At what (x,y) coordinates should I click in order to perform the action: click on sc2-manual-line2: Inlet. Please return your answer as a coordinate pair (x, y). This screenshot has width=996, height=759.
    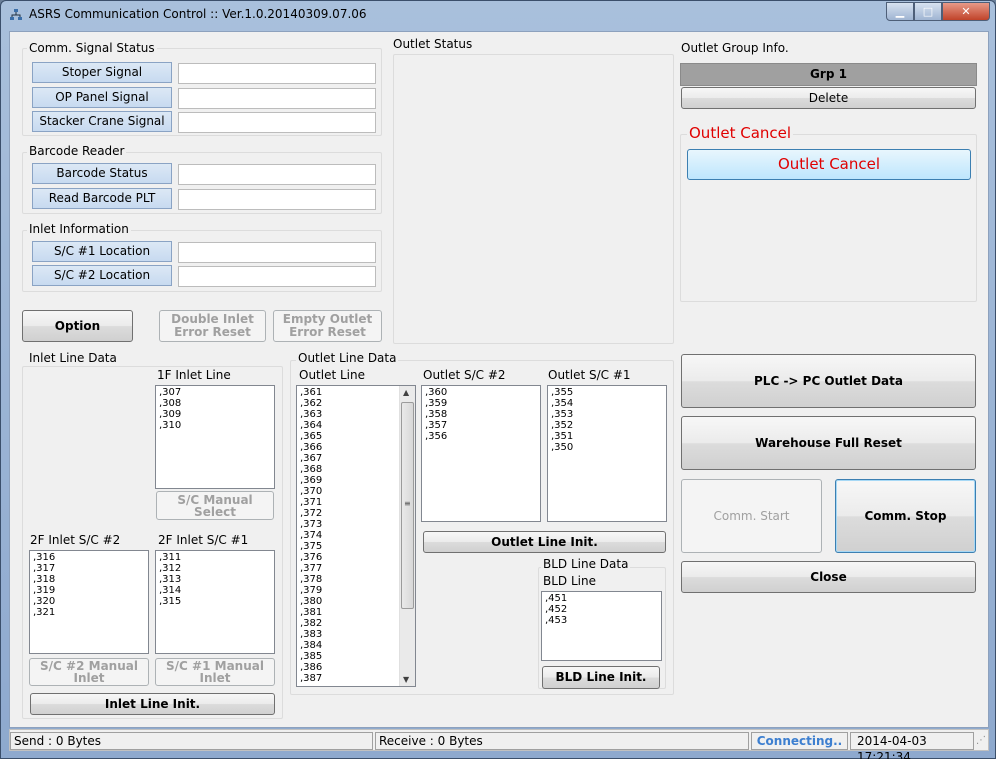
    Looking at the image, I should click on (89, 678).